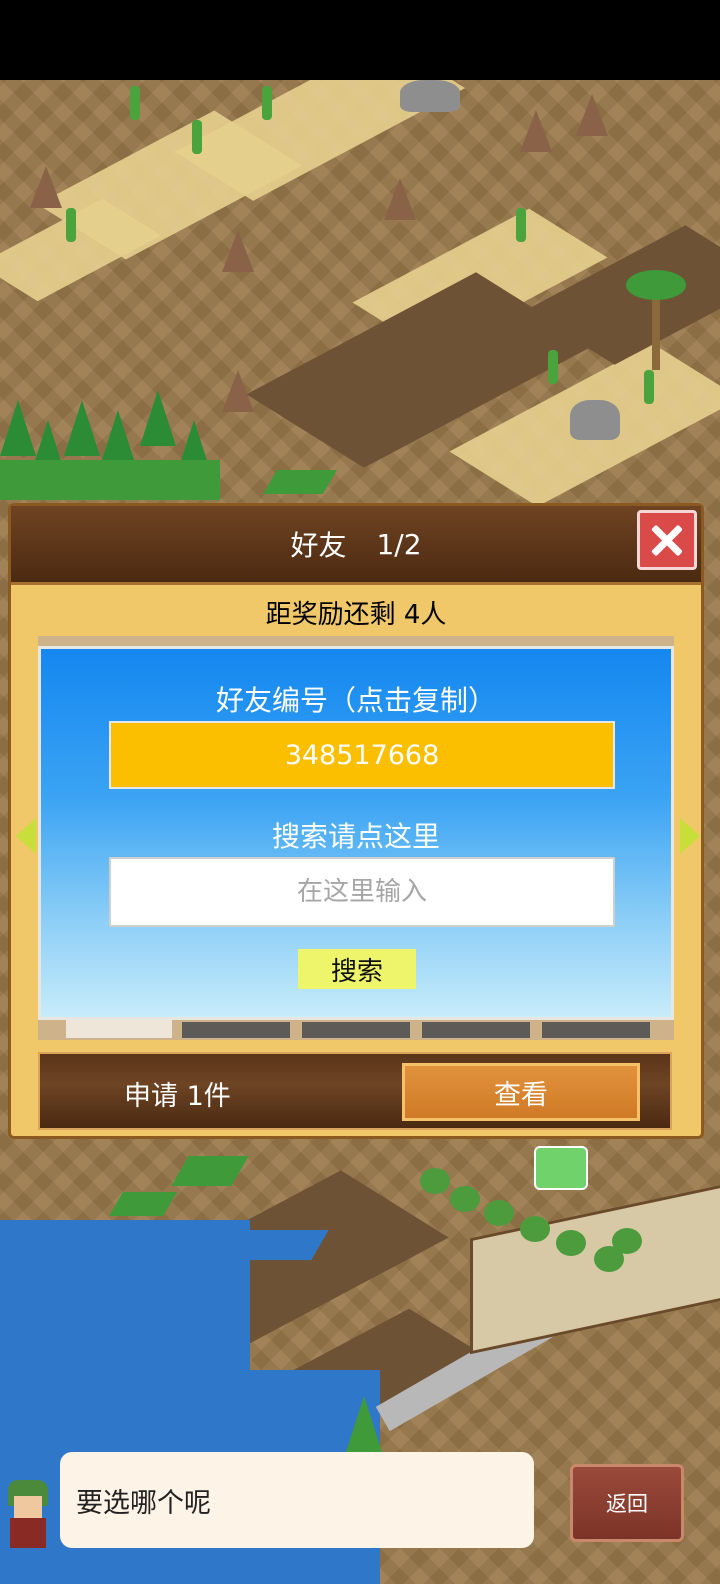 This screenshot has width=720, height=1584. I want to click on speech-bubble: 要选哪个呢, so click(297, 1500).